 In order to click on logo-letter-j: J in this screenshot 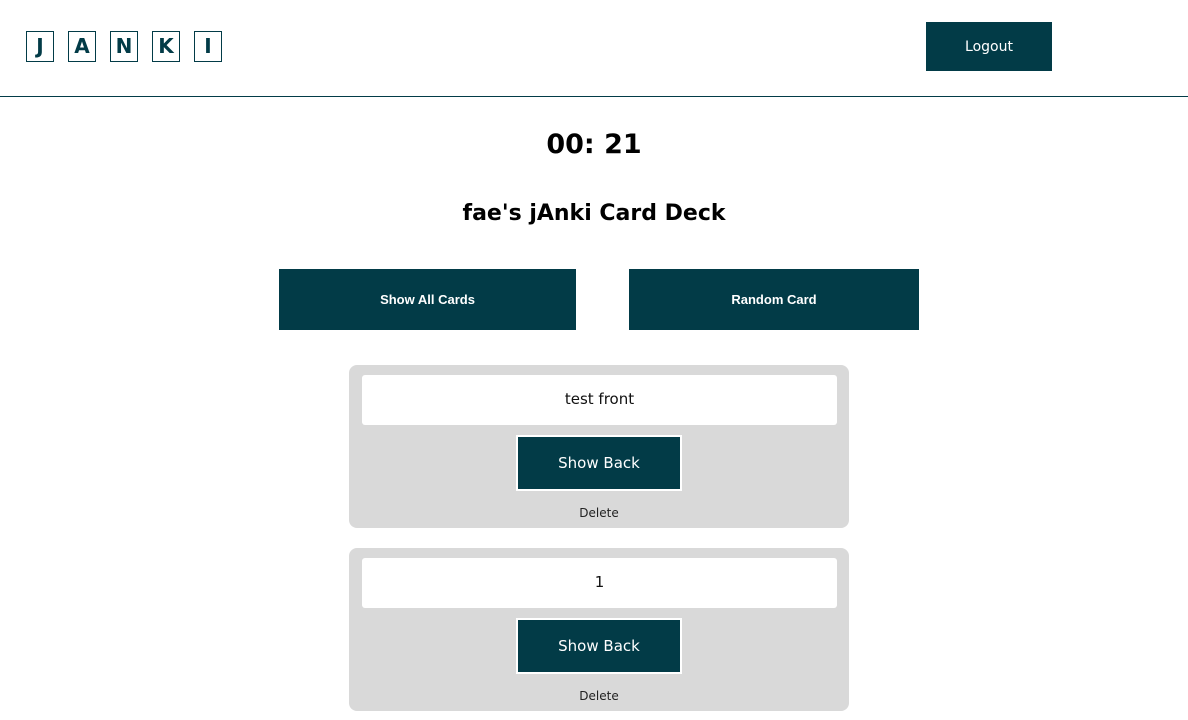, I will do `click(40, 46)`.